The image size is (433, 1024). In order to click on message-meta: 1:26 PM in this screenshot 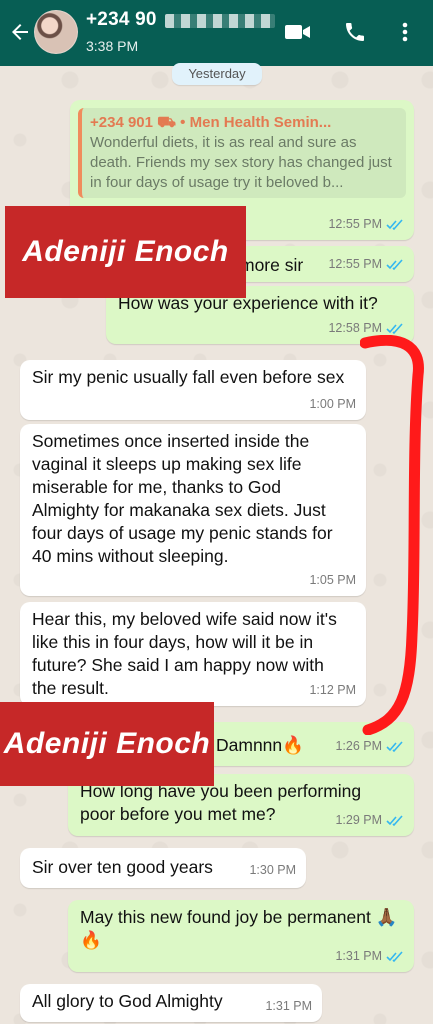, I will do `click(369, 746)`.